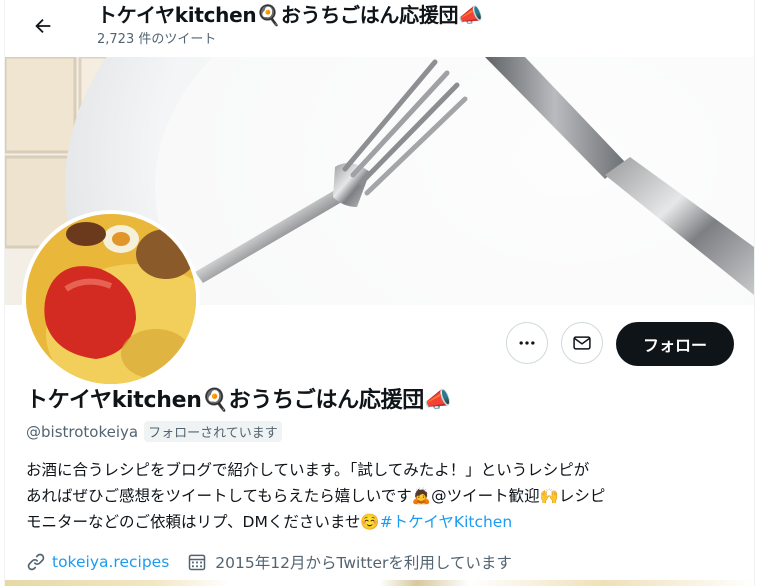 This screenshot has height=586, width=767. I want to click on avatar-image, so click(111, 299).